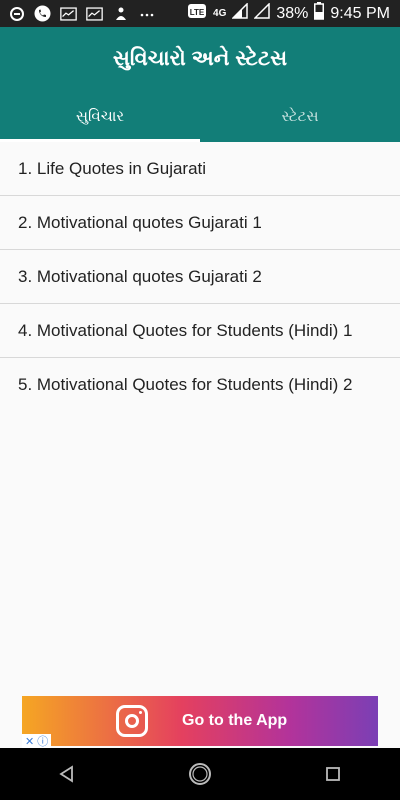 The height and width of the screenshot is (800, 400). Describe the element at coordinates (132, 721) in the screenshot. I see `instagram-icon` at that location.